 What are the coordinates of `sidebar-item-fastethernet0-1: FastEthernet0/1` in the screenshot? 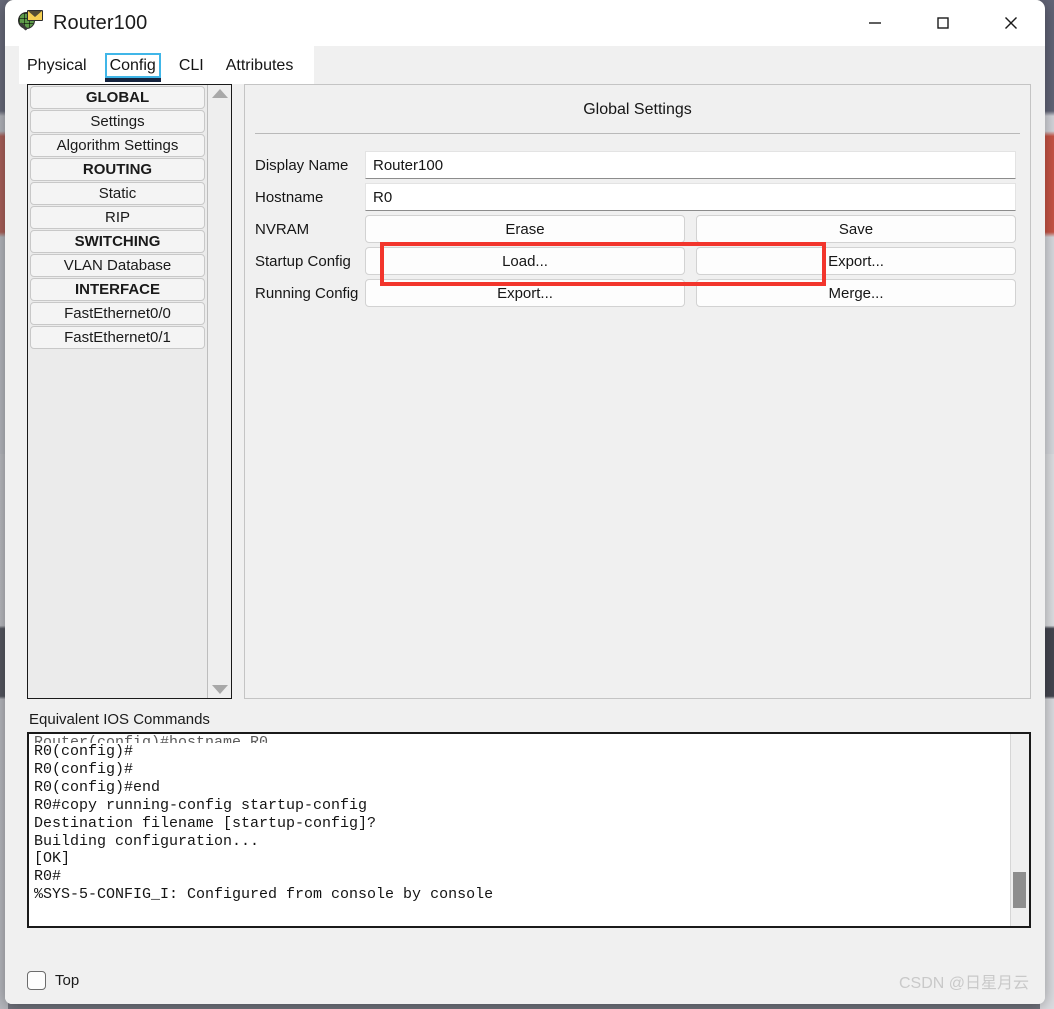 It's located at (117, 337).